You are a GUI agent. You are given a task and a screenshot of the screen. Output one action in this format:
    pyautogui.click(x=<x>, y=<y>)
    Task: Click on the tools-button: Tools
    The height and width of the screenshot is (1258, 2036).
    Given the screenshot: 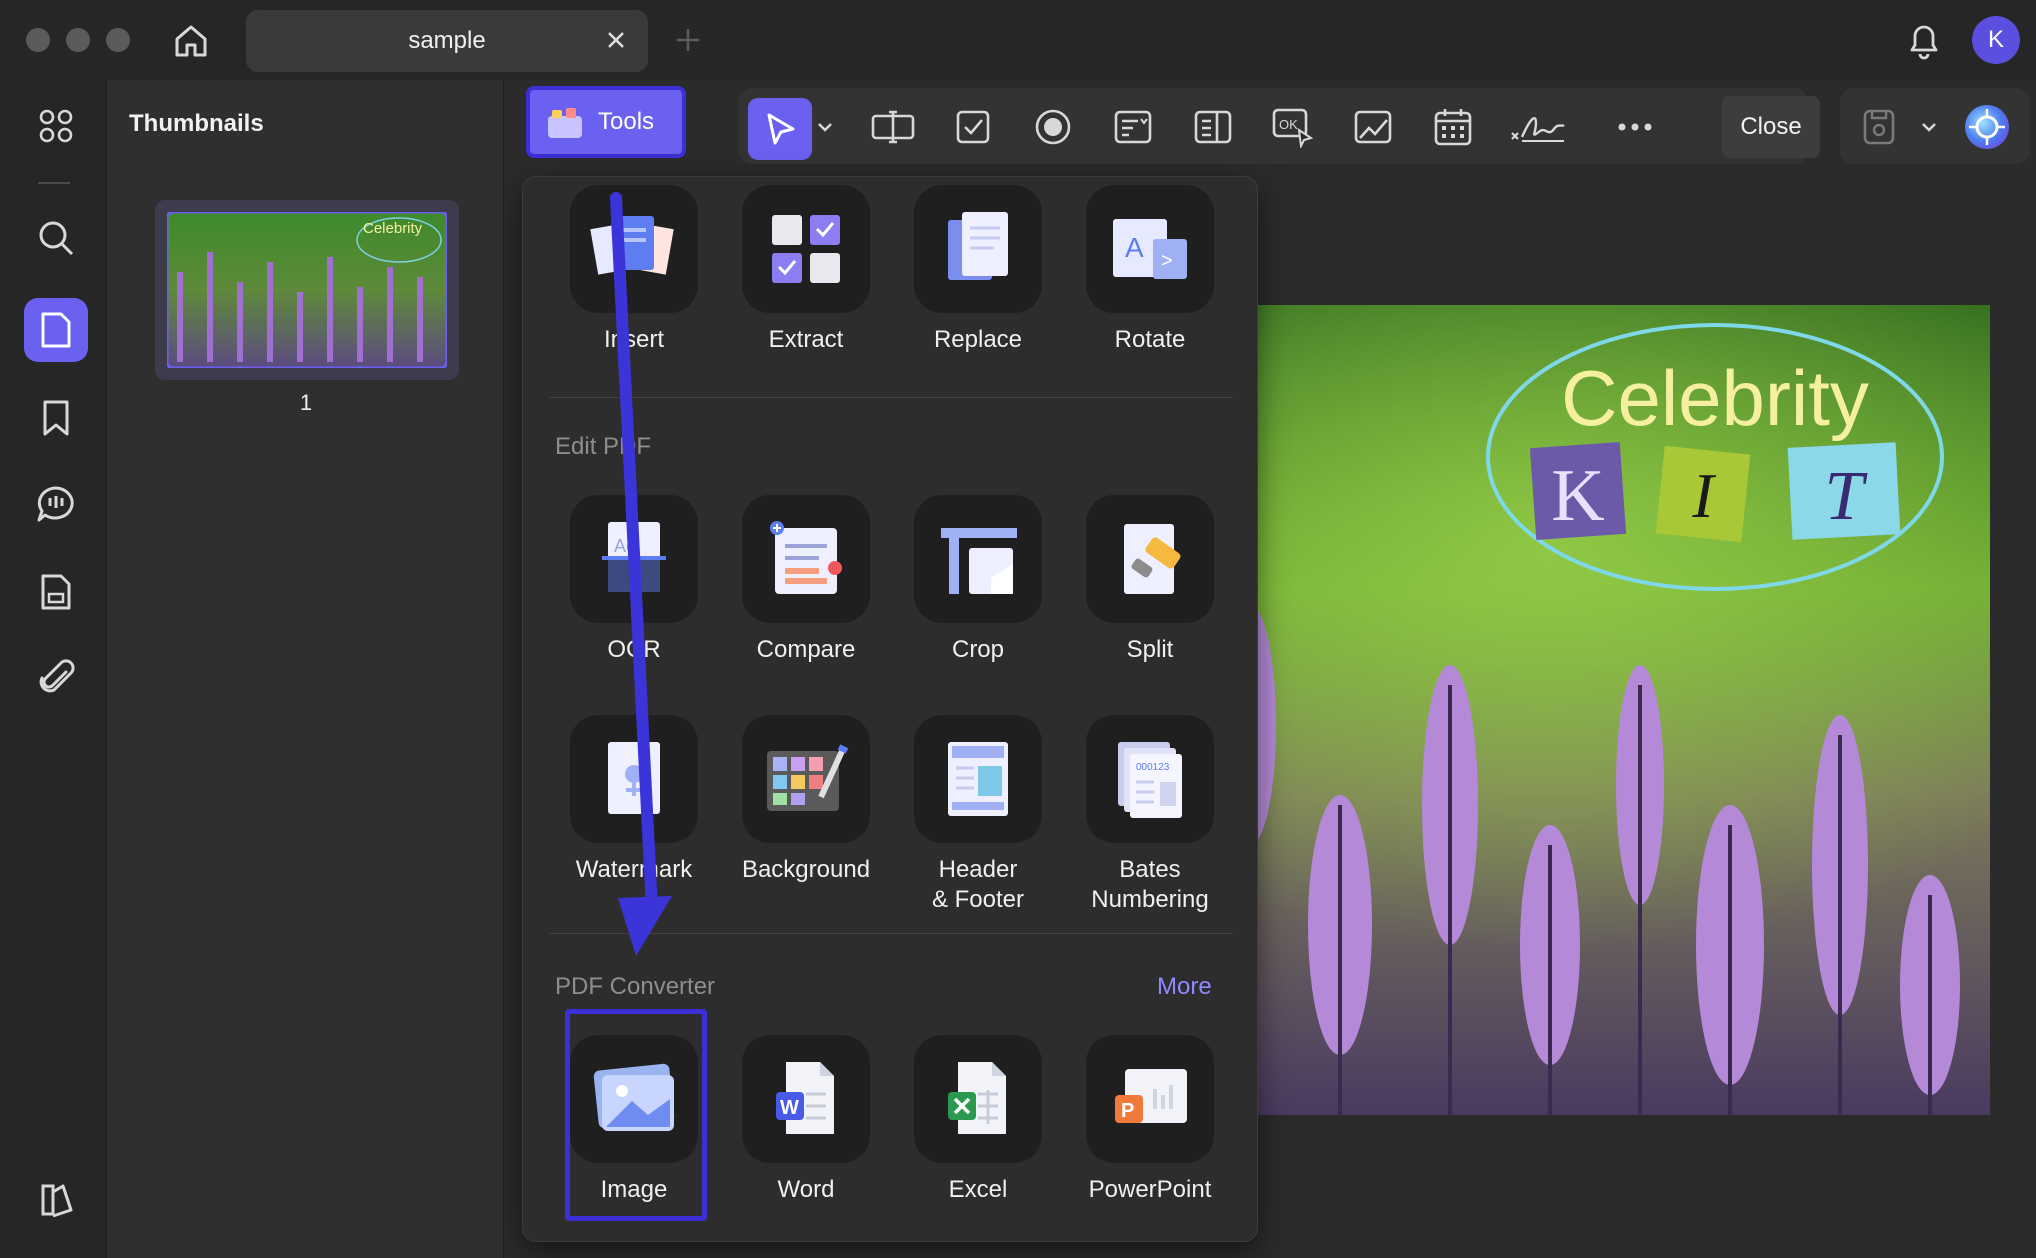 What is the action you would take?
    pyautogui.click(x=606, y=122)
    